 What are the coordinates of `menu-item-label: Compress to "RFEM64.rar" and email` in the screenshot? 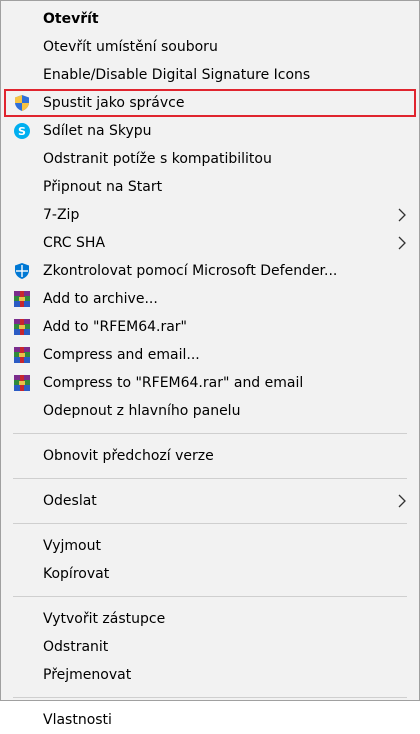 It's located at (173, 383).